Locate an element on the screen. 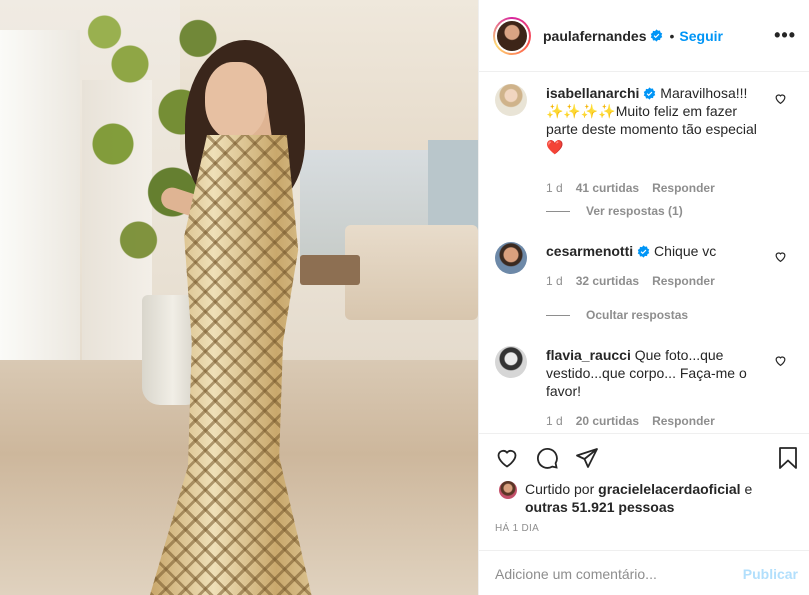  comment-username: cesarmenotti is located at coordinates (589, 251).